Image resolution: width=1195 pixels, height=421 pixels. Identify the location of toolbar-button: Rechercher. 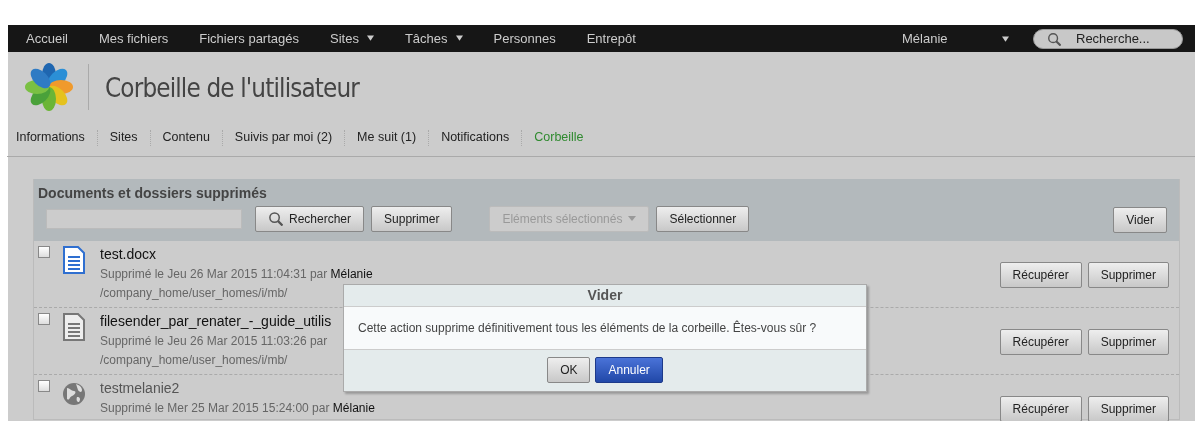
(310, 218).